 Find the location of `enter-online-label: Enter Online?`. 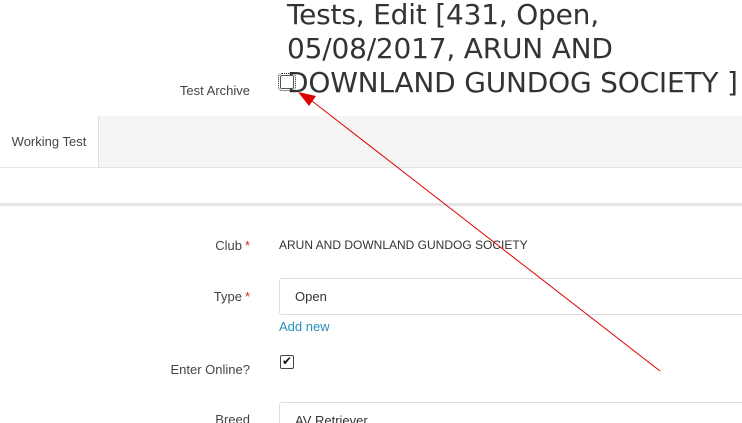

enter-online-label: Enter Online? is located at coordinates (210, 369).